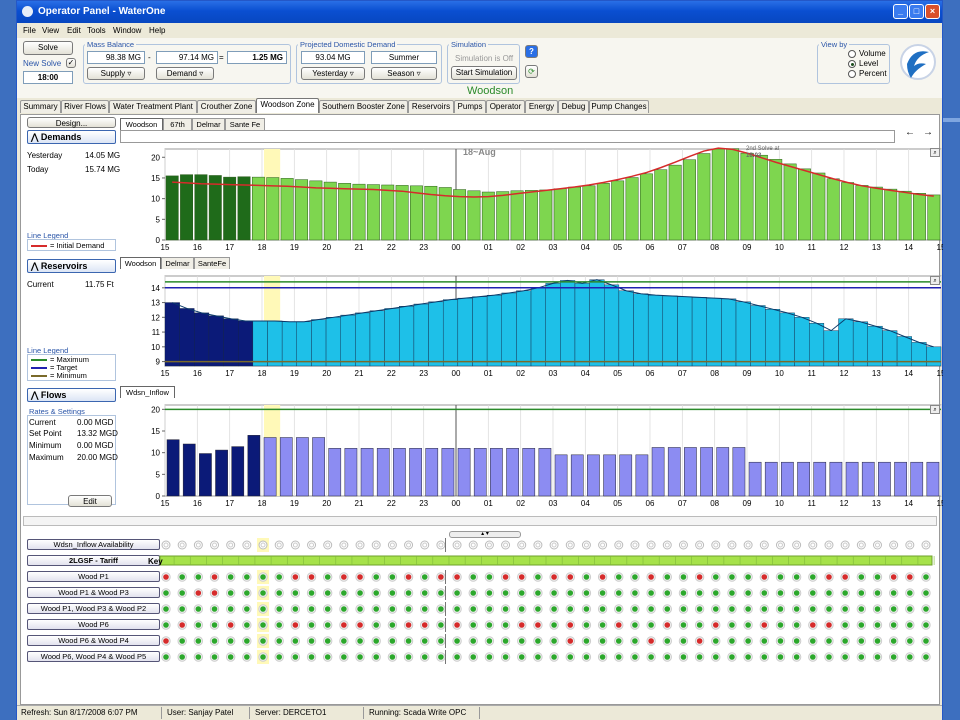 This screenshot has height=720, width=960. Describe the element at coordinates (177, 124) in the screenshot. I see `demand-subtab-67th: 67th` at that location.